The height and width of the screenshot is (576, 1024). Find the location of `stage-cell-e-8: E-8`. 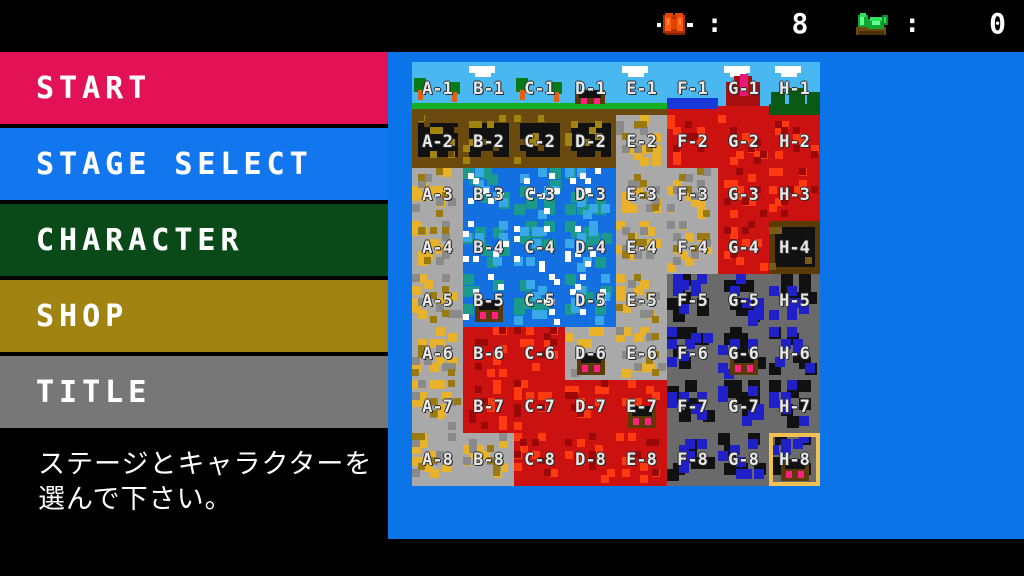

stage-cell-e-8: E-8 is located at coordinates (641, 459).